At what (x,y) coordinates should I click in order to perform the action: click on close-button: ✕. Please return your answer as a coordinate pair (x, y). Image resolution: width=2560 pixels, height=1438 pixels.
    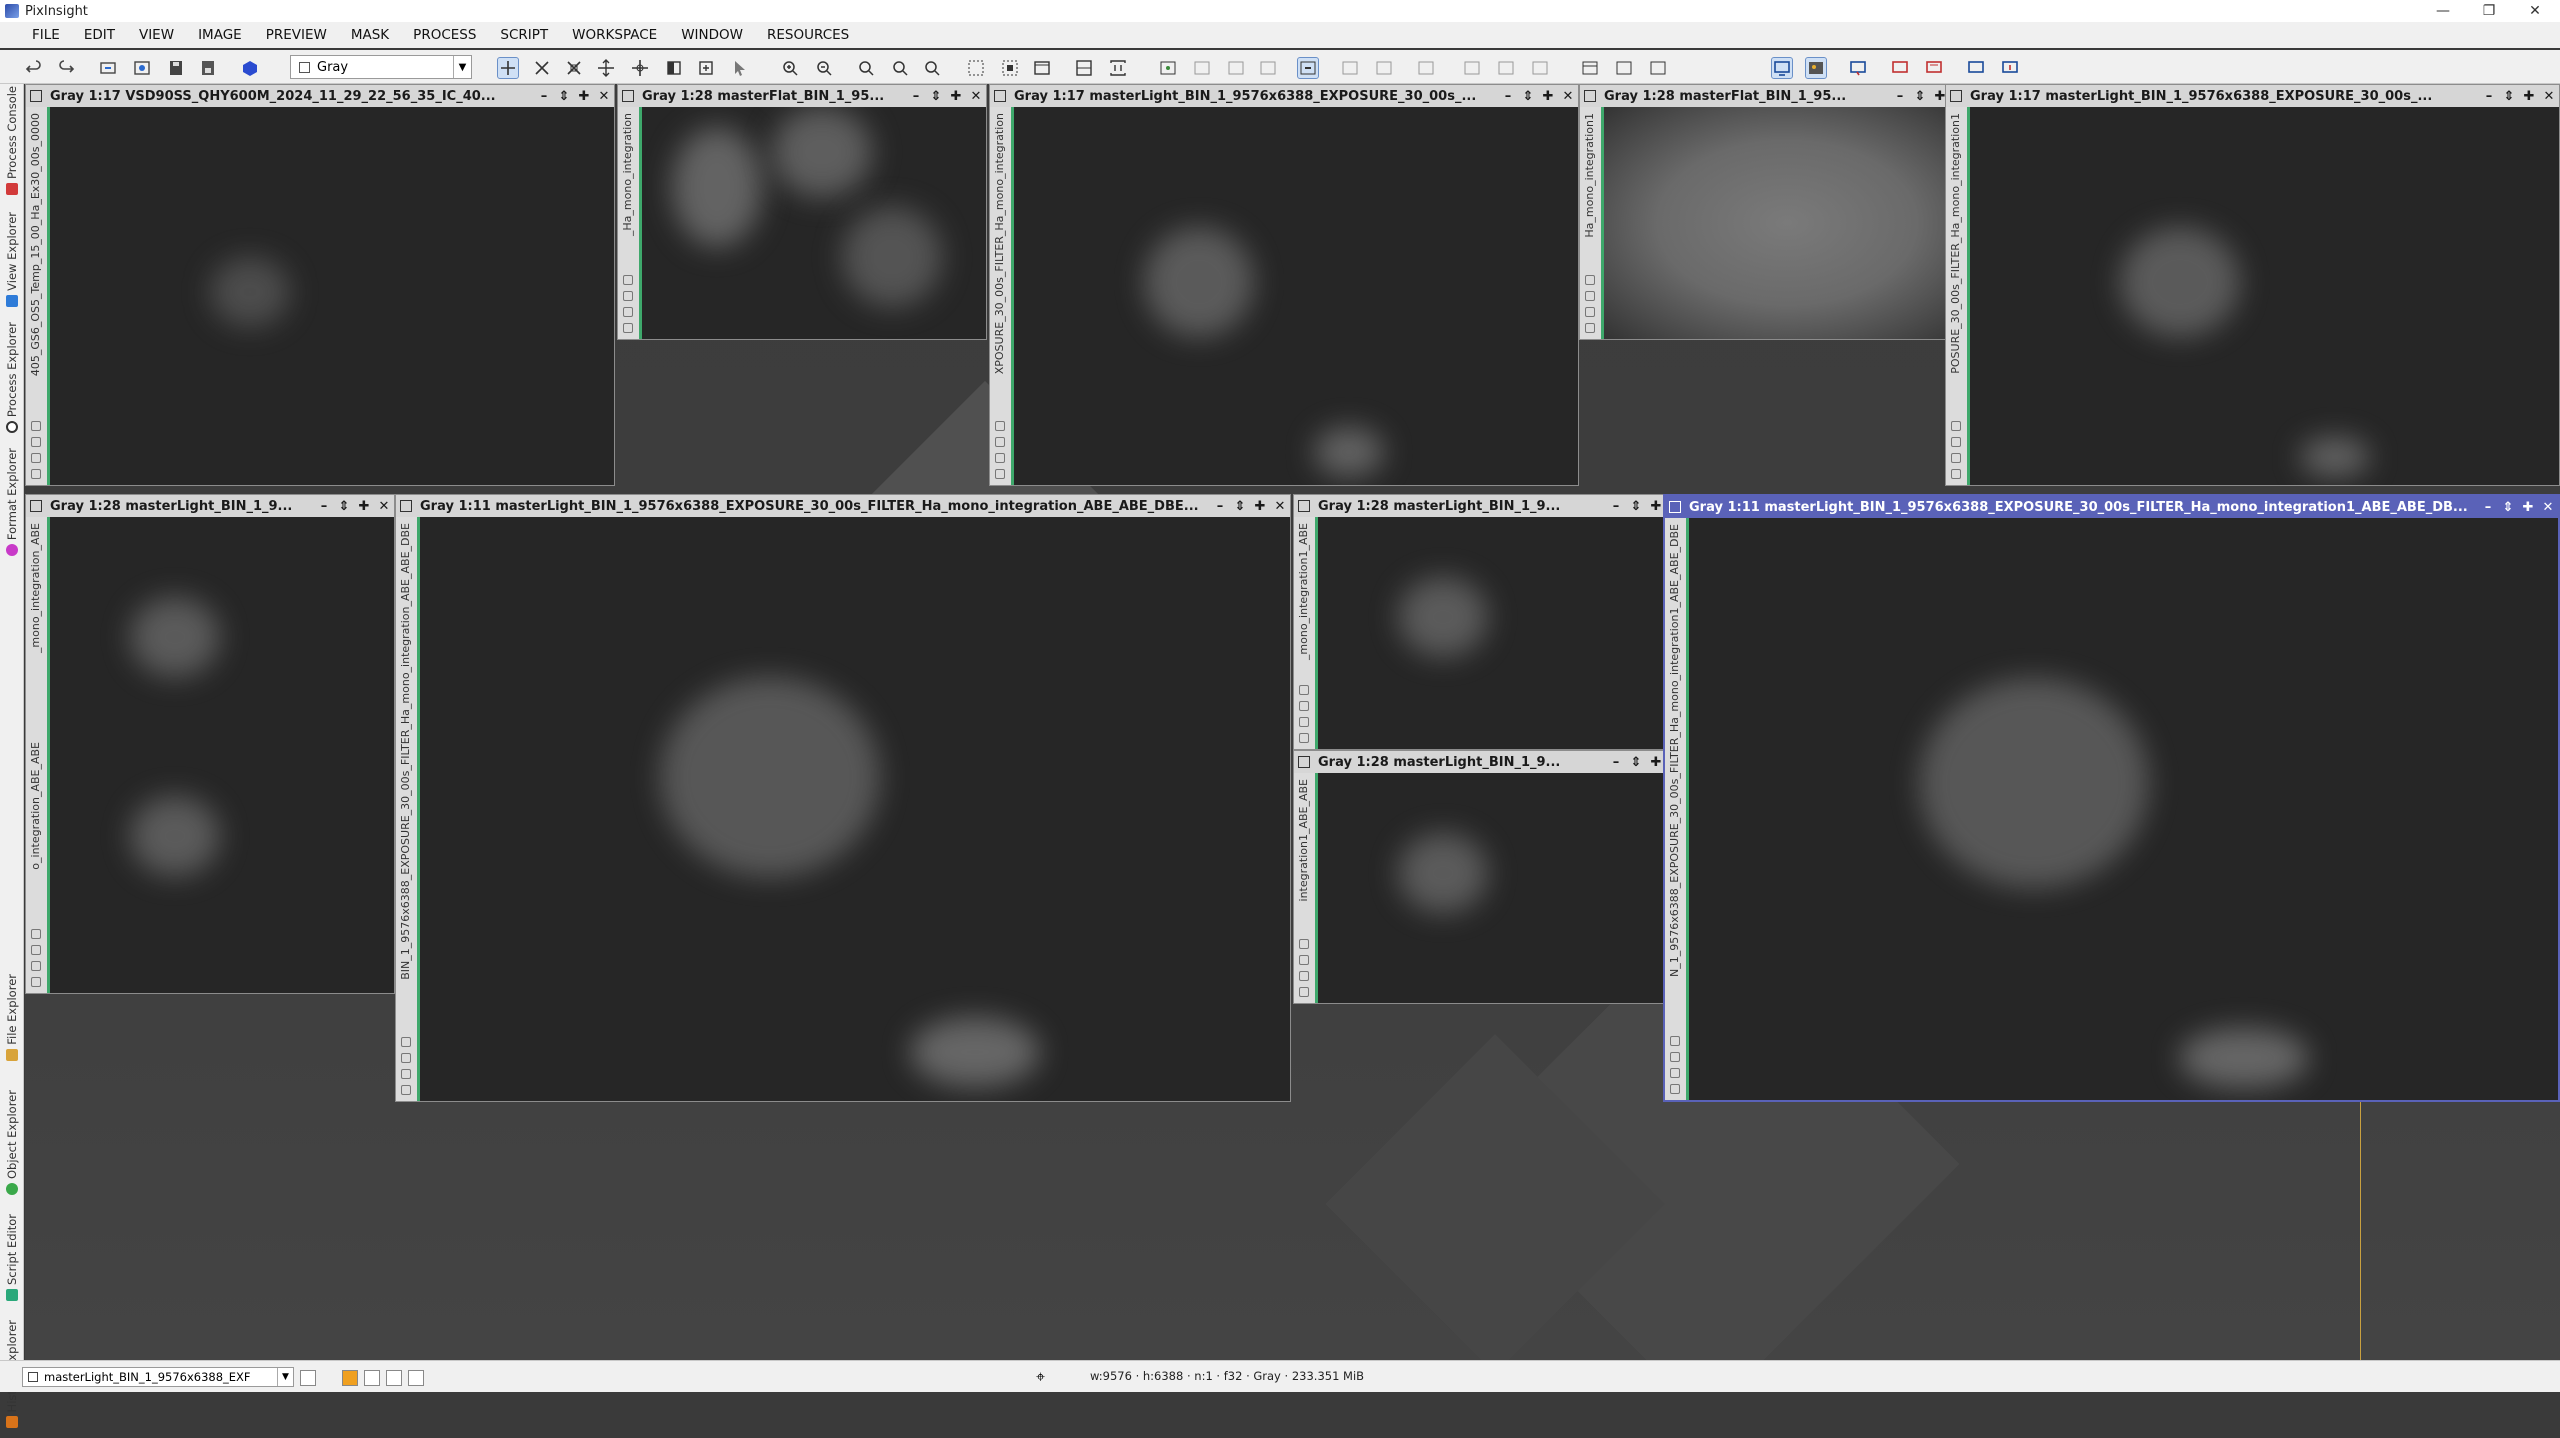
    Looking at the image, I should click on (2535, 11).